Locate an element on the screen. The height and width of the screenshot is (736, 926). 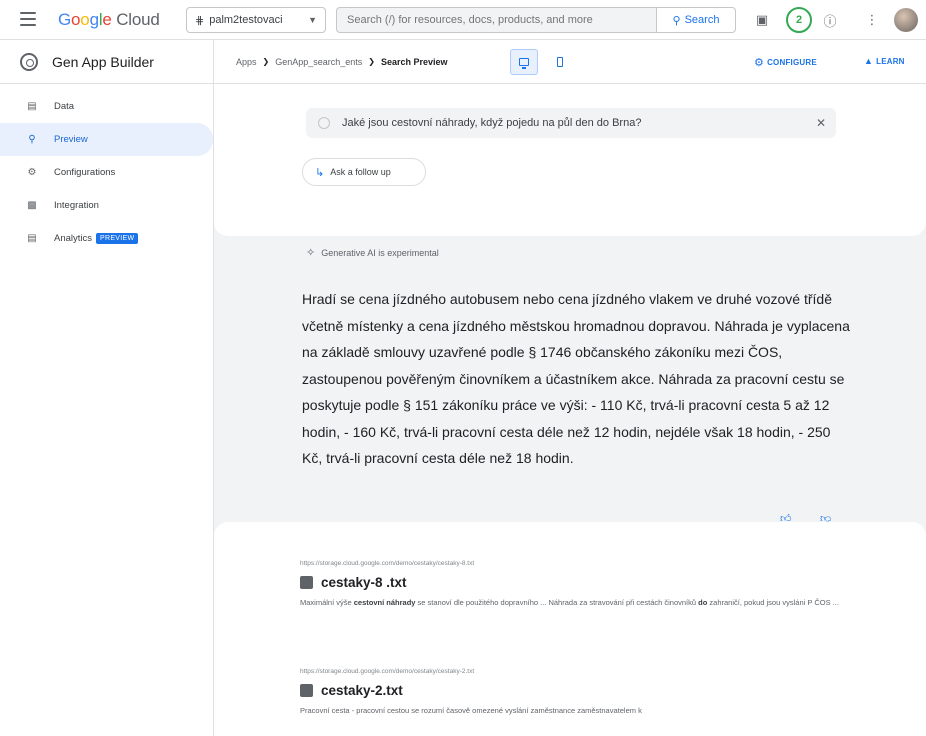
desktop-view-button is located at coordinates (524, 62).